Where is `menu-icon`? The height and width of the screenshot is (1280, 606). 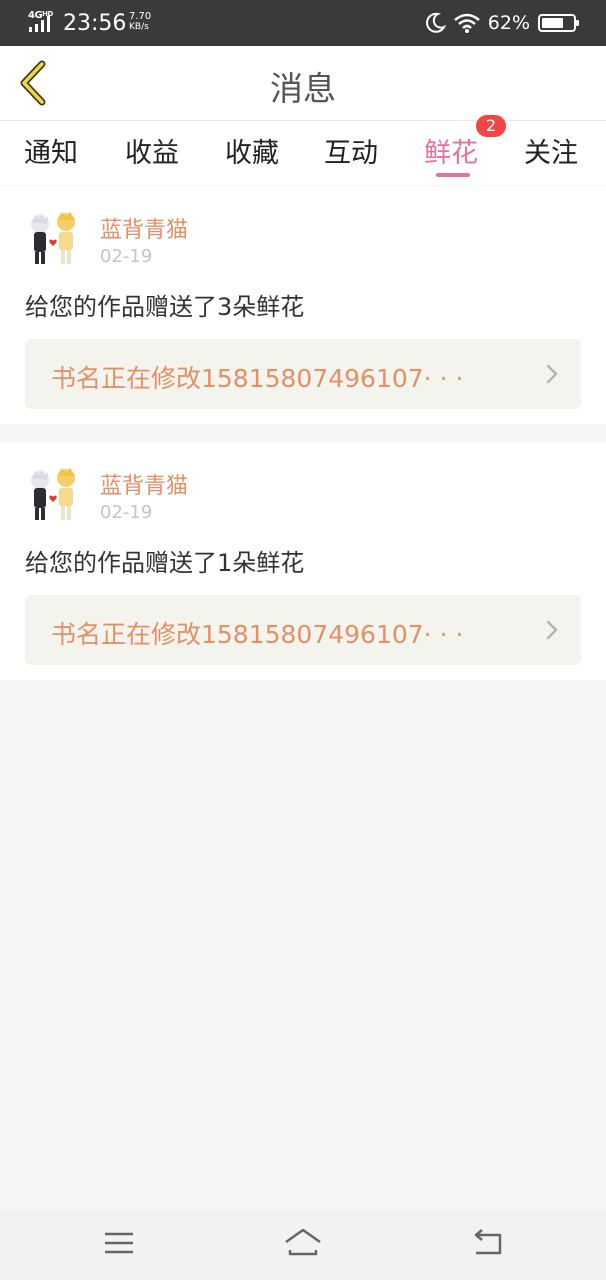 menu-icon is located at coordinates (119, 1243).